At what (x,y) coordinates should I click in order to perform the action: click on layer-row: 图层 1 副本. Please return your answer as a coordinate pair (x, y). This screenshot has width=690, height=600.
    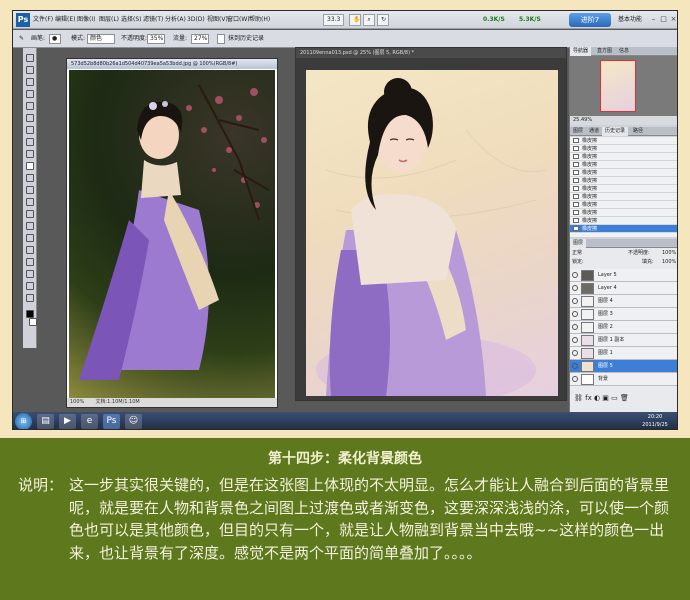
    Looking at the image, I should click on (623, 340).